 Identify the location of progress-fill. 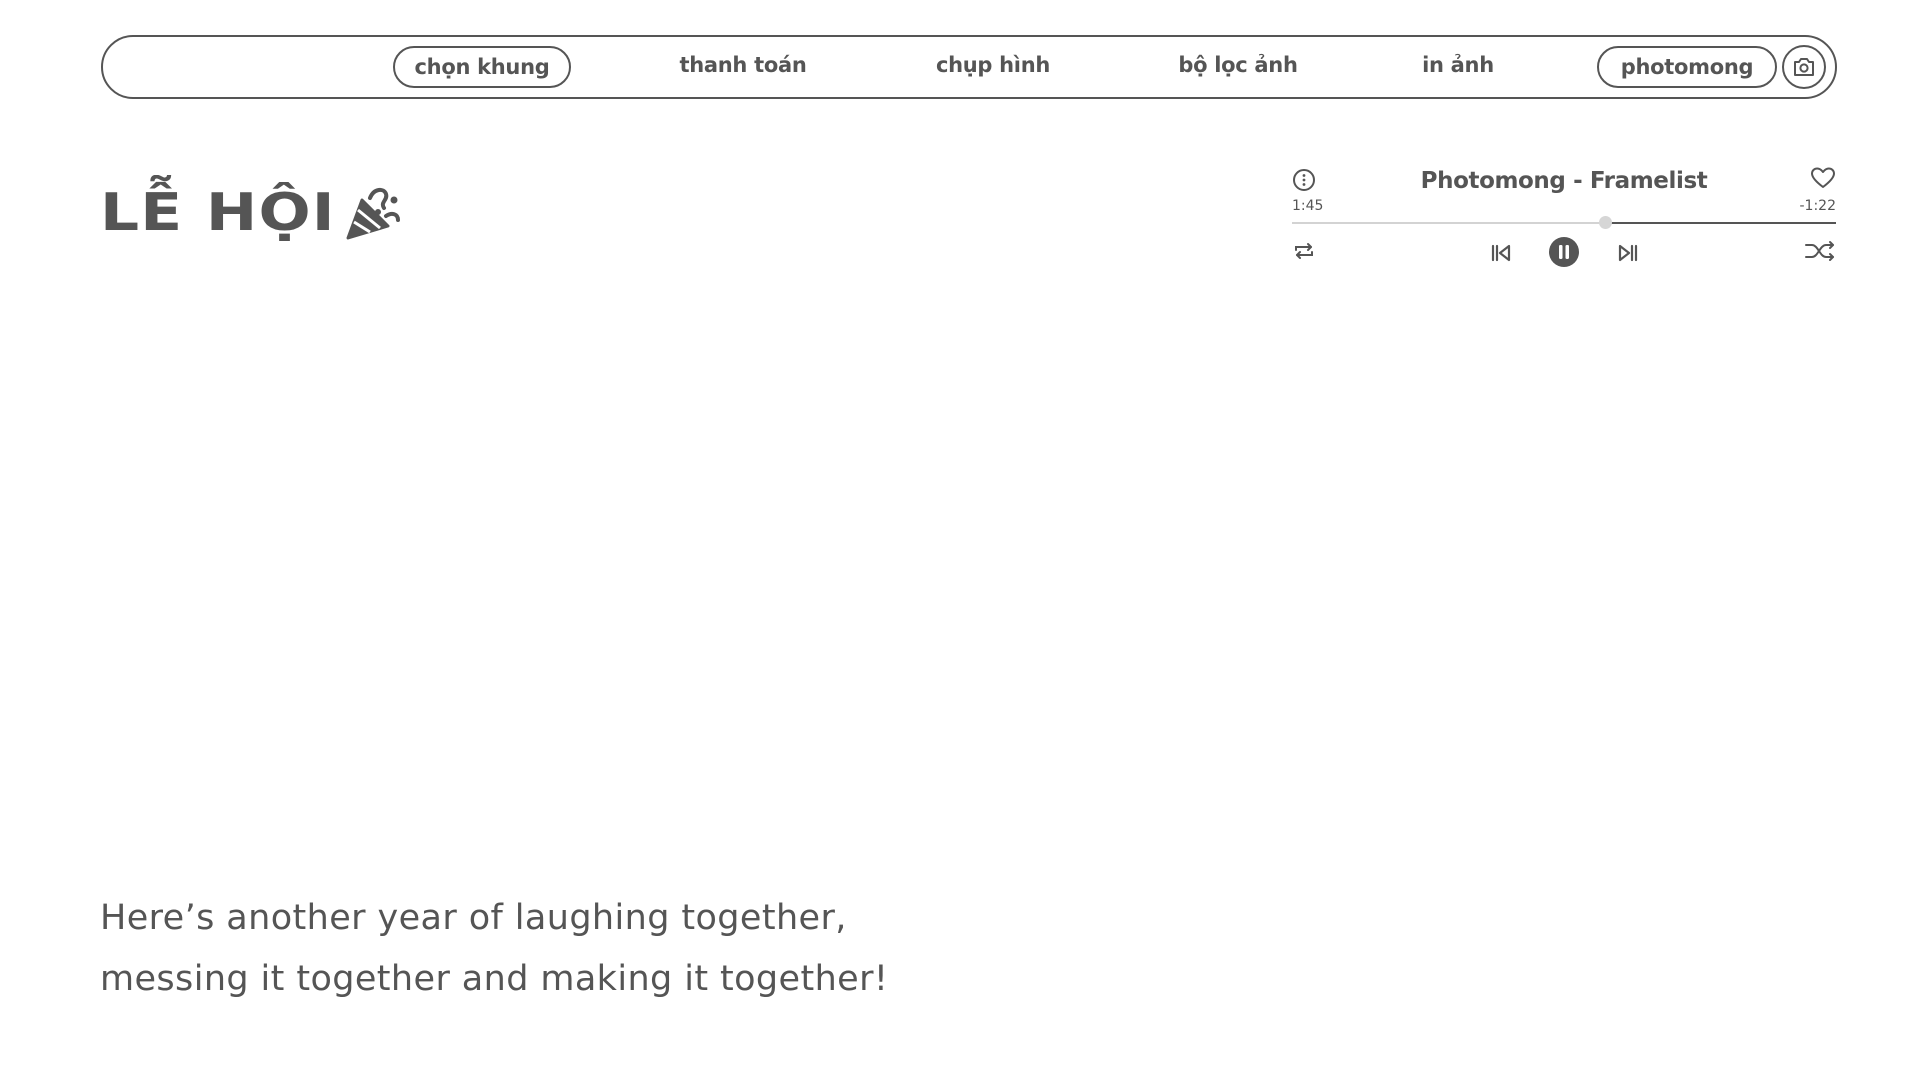
(1448, 223).